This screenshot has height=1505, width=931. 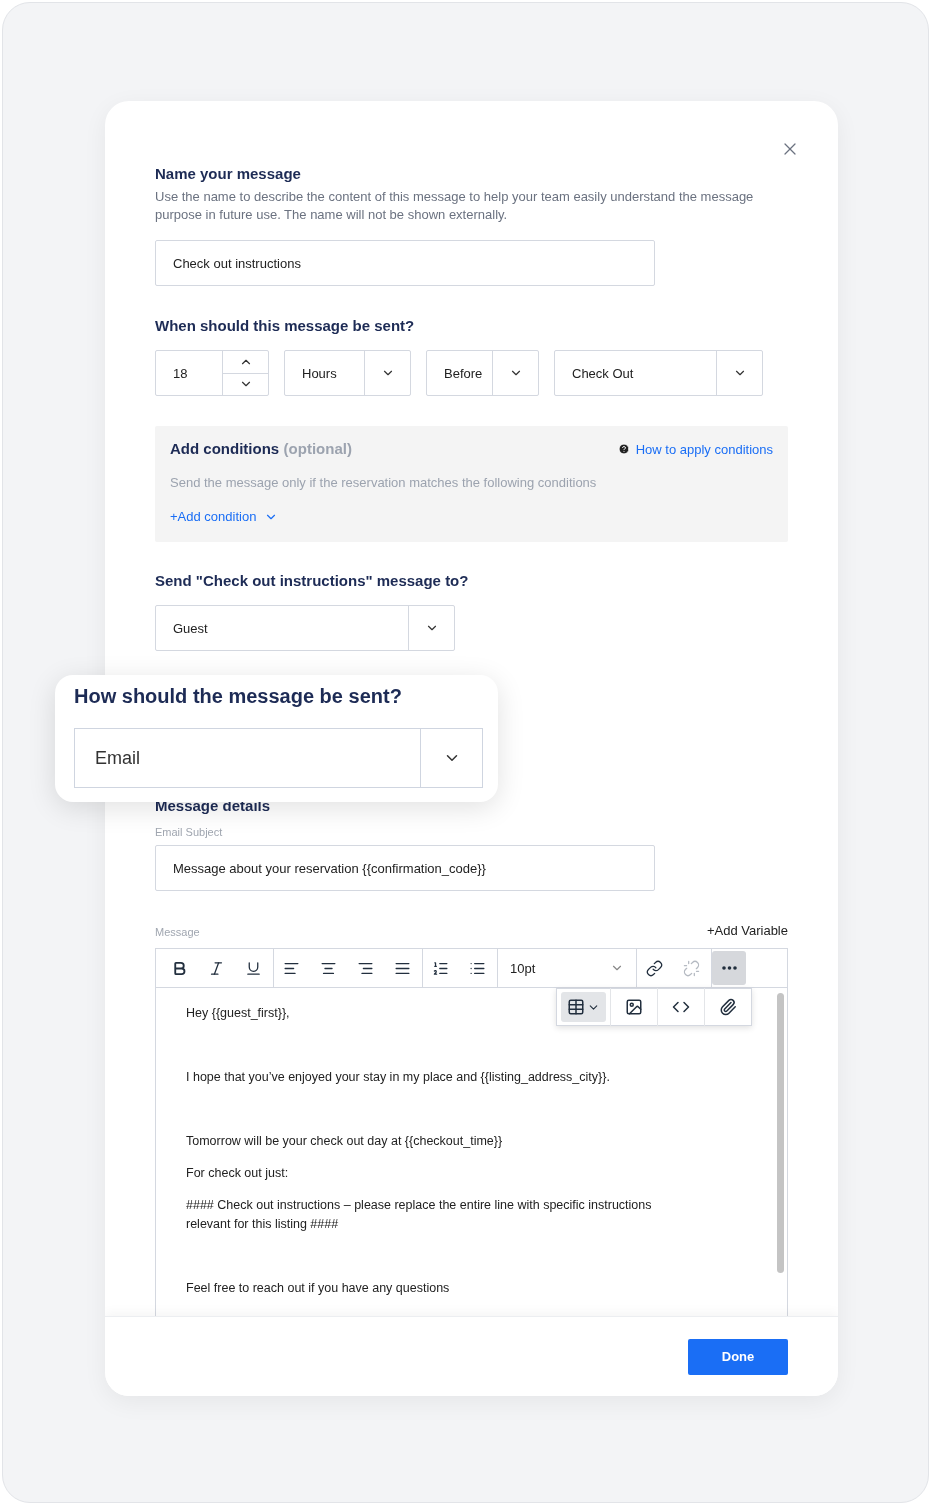 I want to click on table-icon, so click(x=576, y=1007).